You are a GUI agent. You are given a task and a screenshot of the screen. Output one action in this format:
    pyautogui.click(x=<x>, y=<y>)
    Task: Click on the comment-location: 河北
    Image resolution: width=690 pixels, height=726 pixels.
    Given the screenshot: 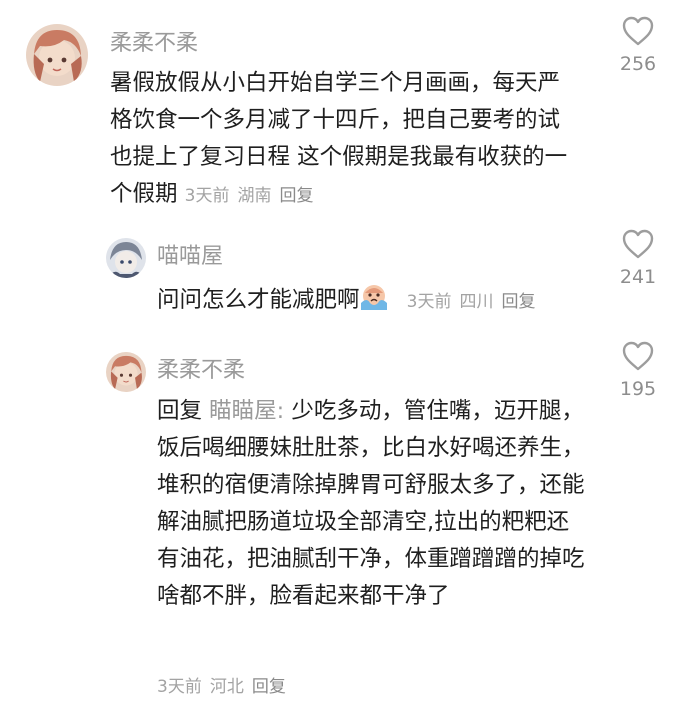 What is the action you would take?
    pyautogui.click(x=226, y=687)
    